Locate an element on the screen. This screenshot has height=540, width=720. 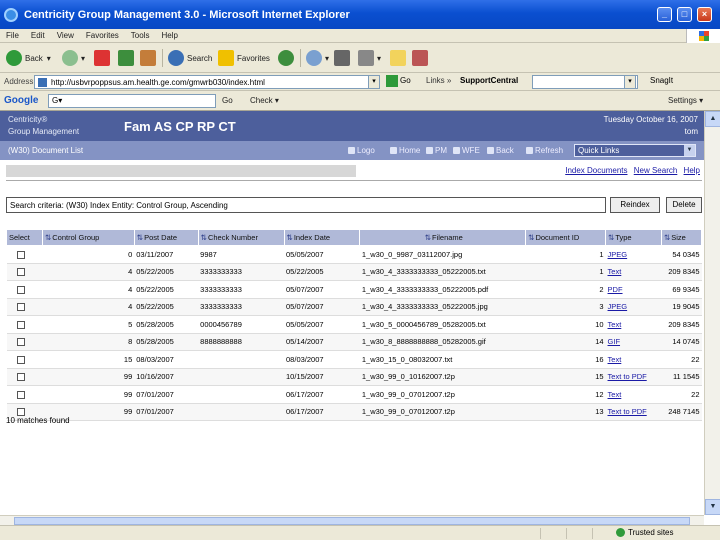
col-control-group: ⇅Control Group is located at coordinates (88, 237).